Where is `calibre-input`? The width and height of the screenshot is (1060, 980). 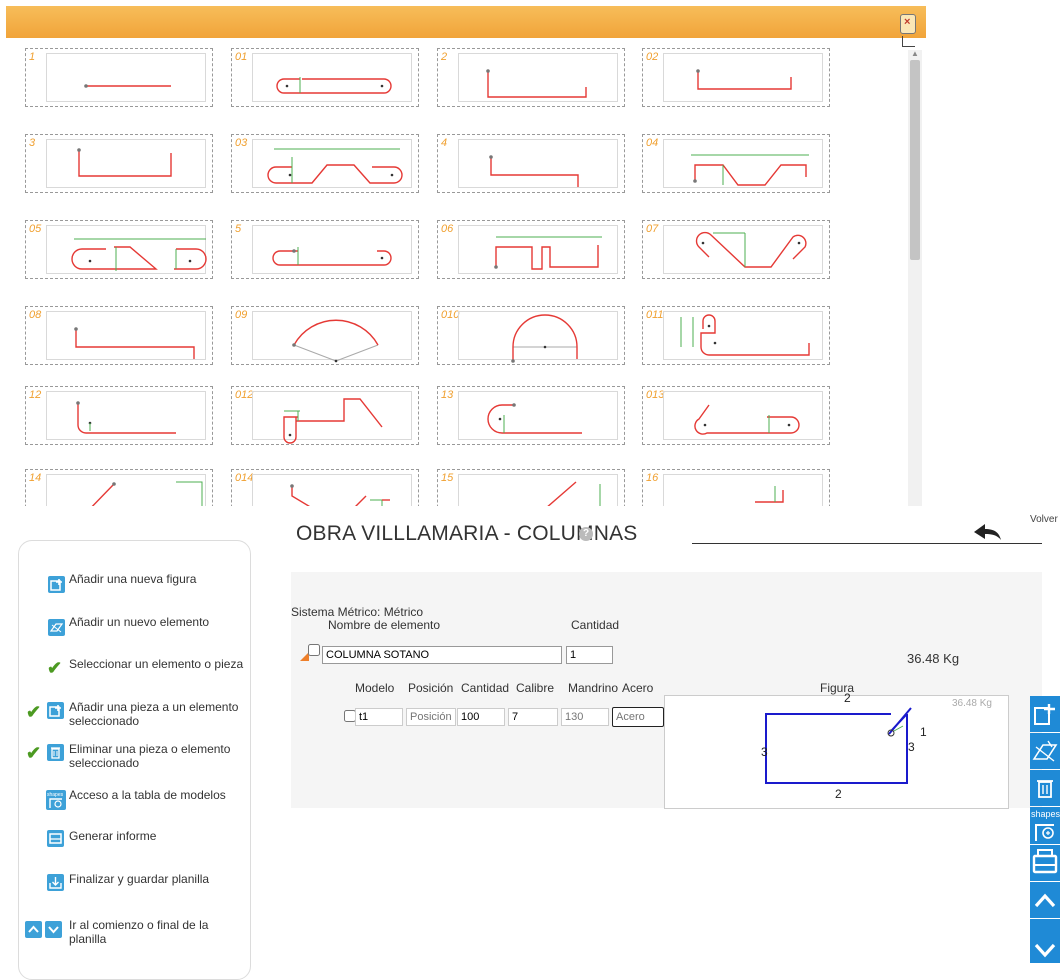 calibre-input is located at coordinates (533, 717).